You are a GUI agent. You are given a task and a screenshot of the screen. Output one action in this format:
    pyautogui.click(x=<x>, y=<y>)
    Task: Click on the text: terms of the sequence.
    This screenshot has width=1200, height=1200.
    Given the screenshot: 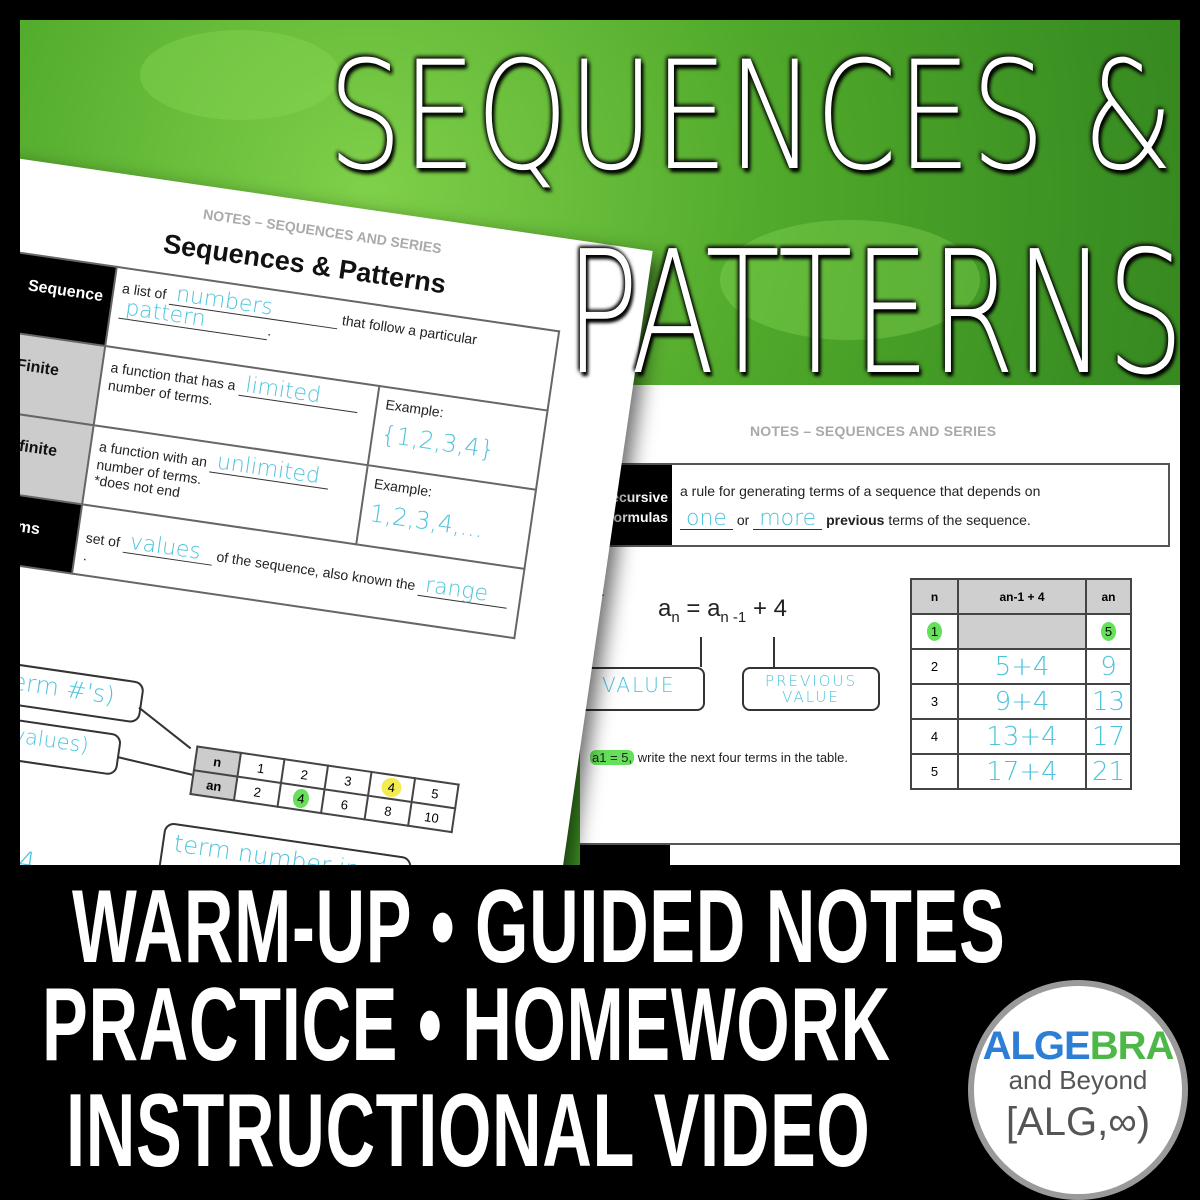 What is the action you would take?
    pyautogui.click(x=959, y=520)
    